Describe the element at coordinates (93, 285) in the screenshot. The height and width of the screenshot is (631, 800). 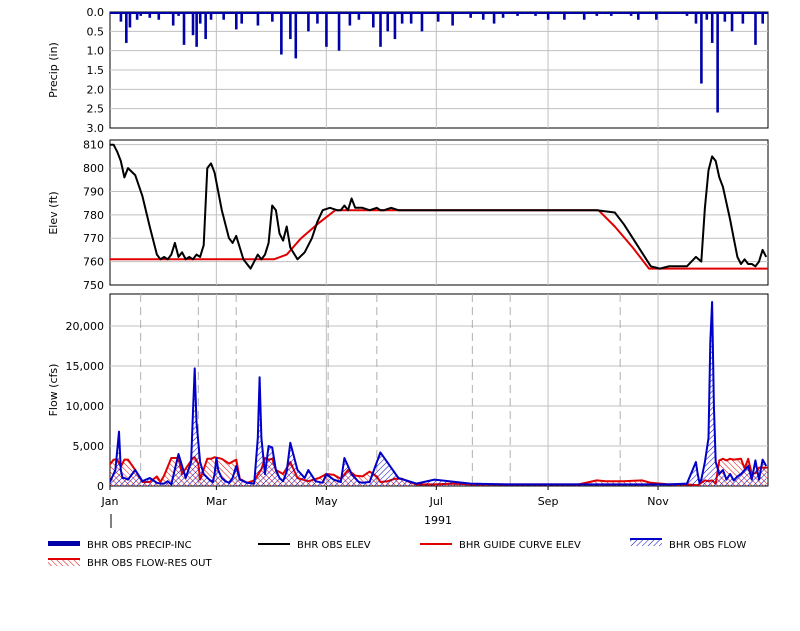
I see `elev-ytick: 750` at that location.